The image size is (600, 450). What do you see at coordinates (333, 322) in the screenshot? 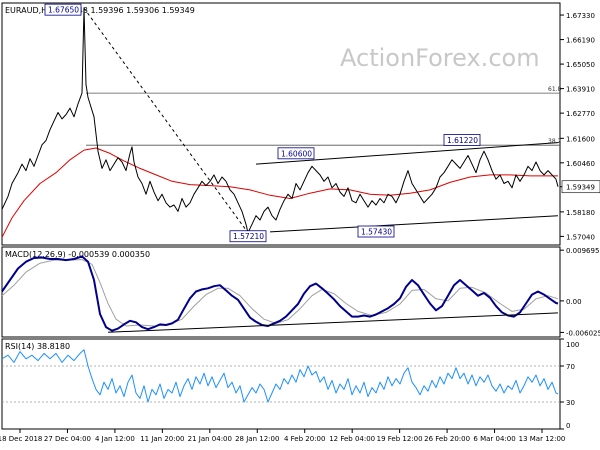
I see `trendline-macd-support` at bounding box center [333, 322].